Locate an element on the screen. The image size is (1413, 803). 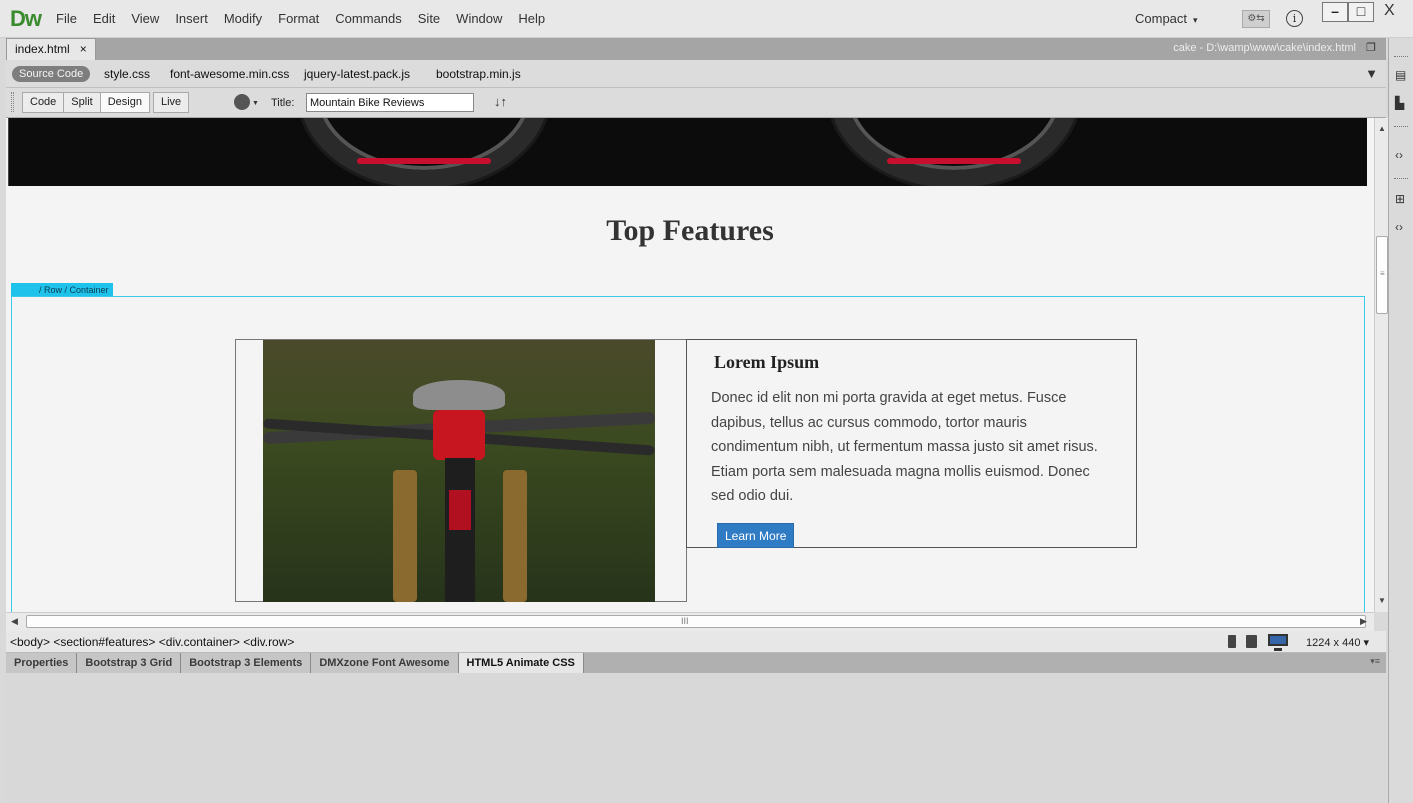
menu-insert: Insert is located at coordinates (191, 18).